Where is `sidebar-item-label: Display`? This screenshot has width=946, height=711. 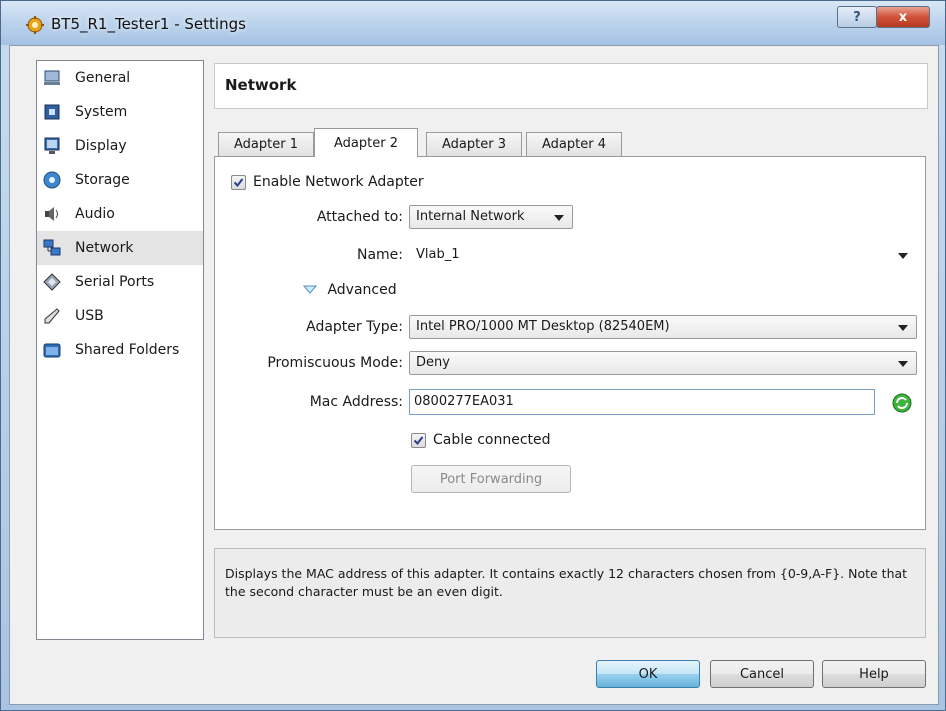
sidebar-item-label: Display is located at coordinates (101, 146).